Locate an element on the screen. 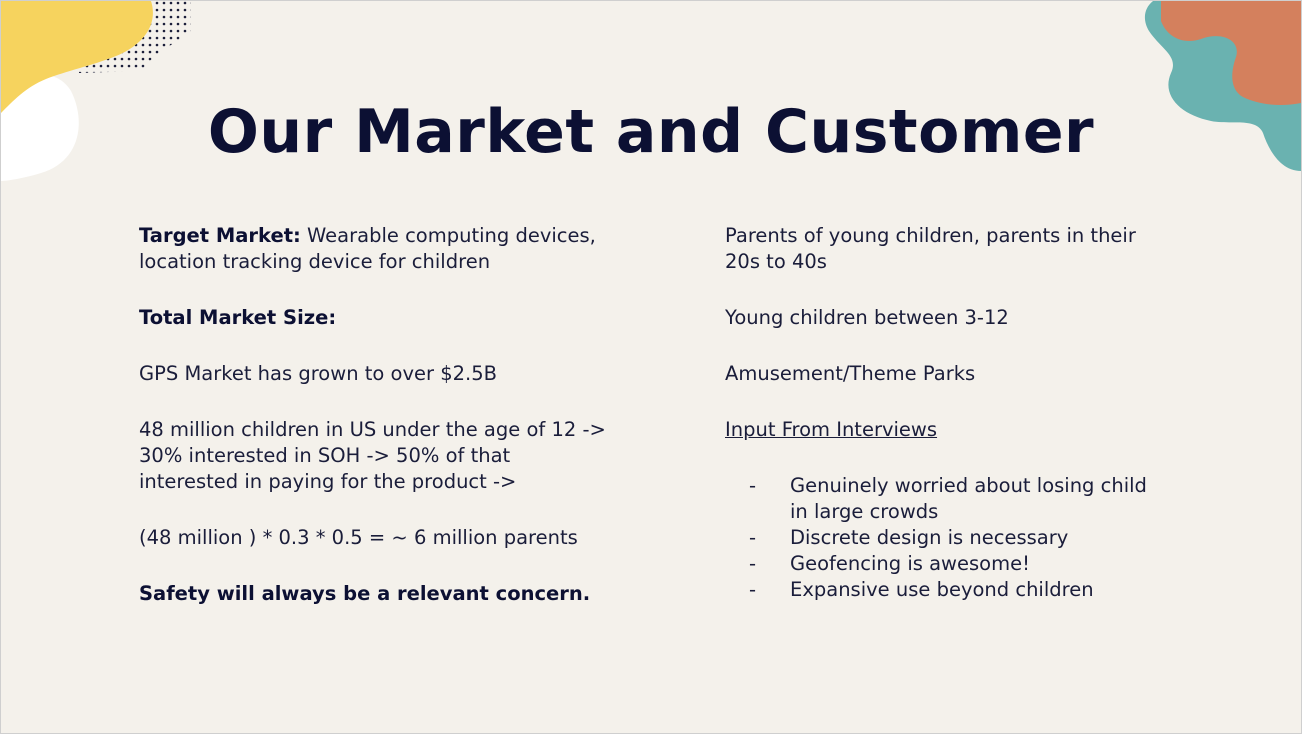 The image size is (1302, 734). bullet-text: Geofencing is awesome! is located at coordinates (910, 563).